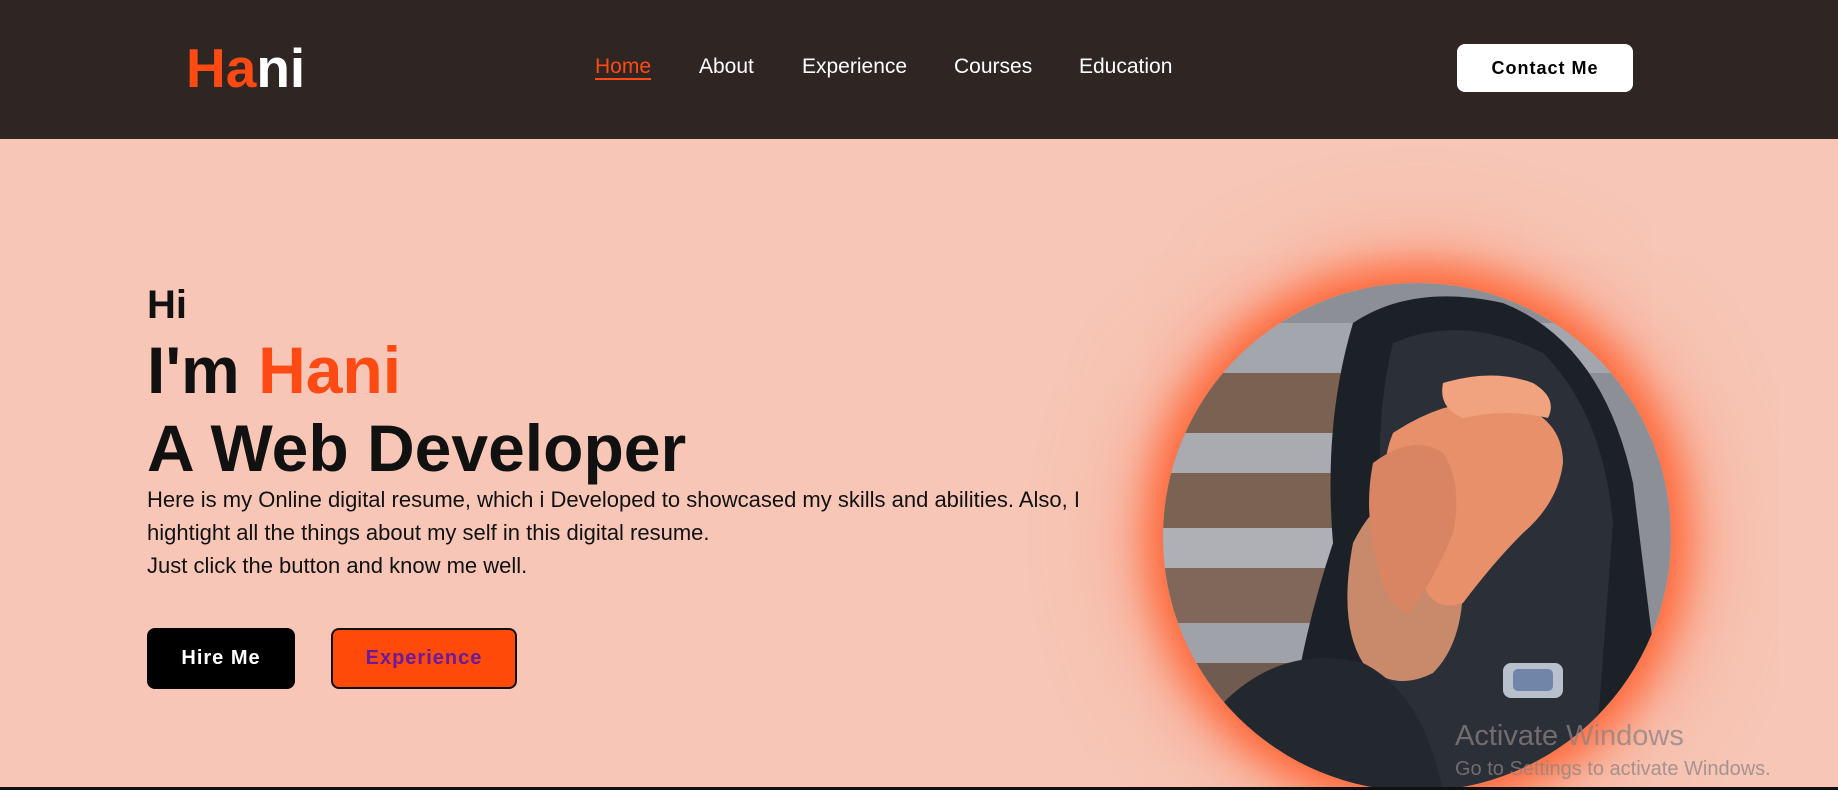  I want to click on hero-description-line2: Just click the button and know me well., so click(337, 565).